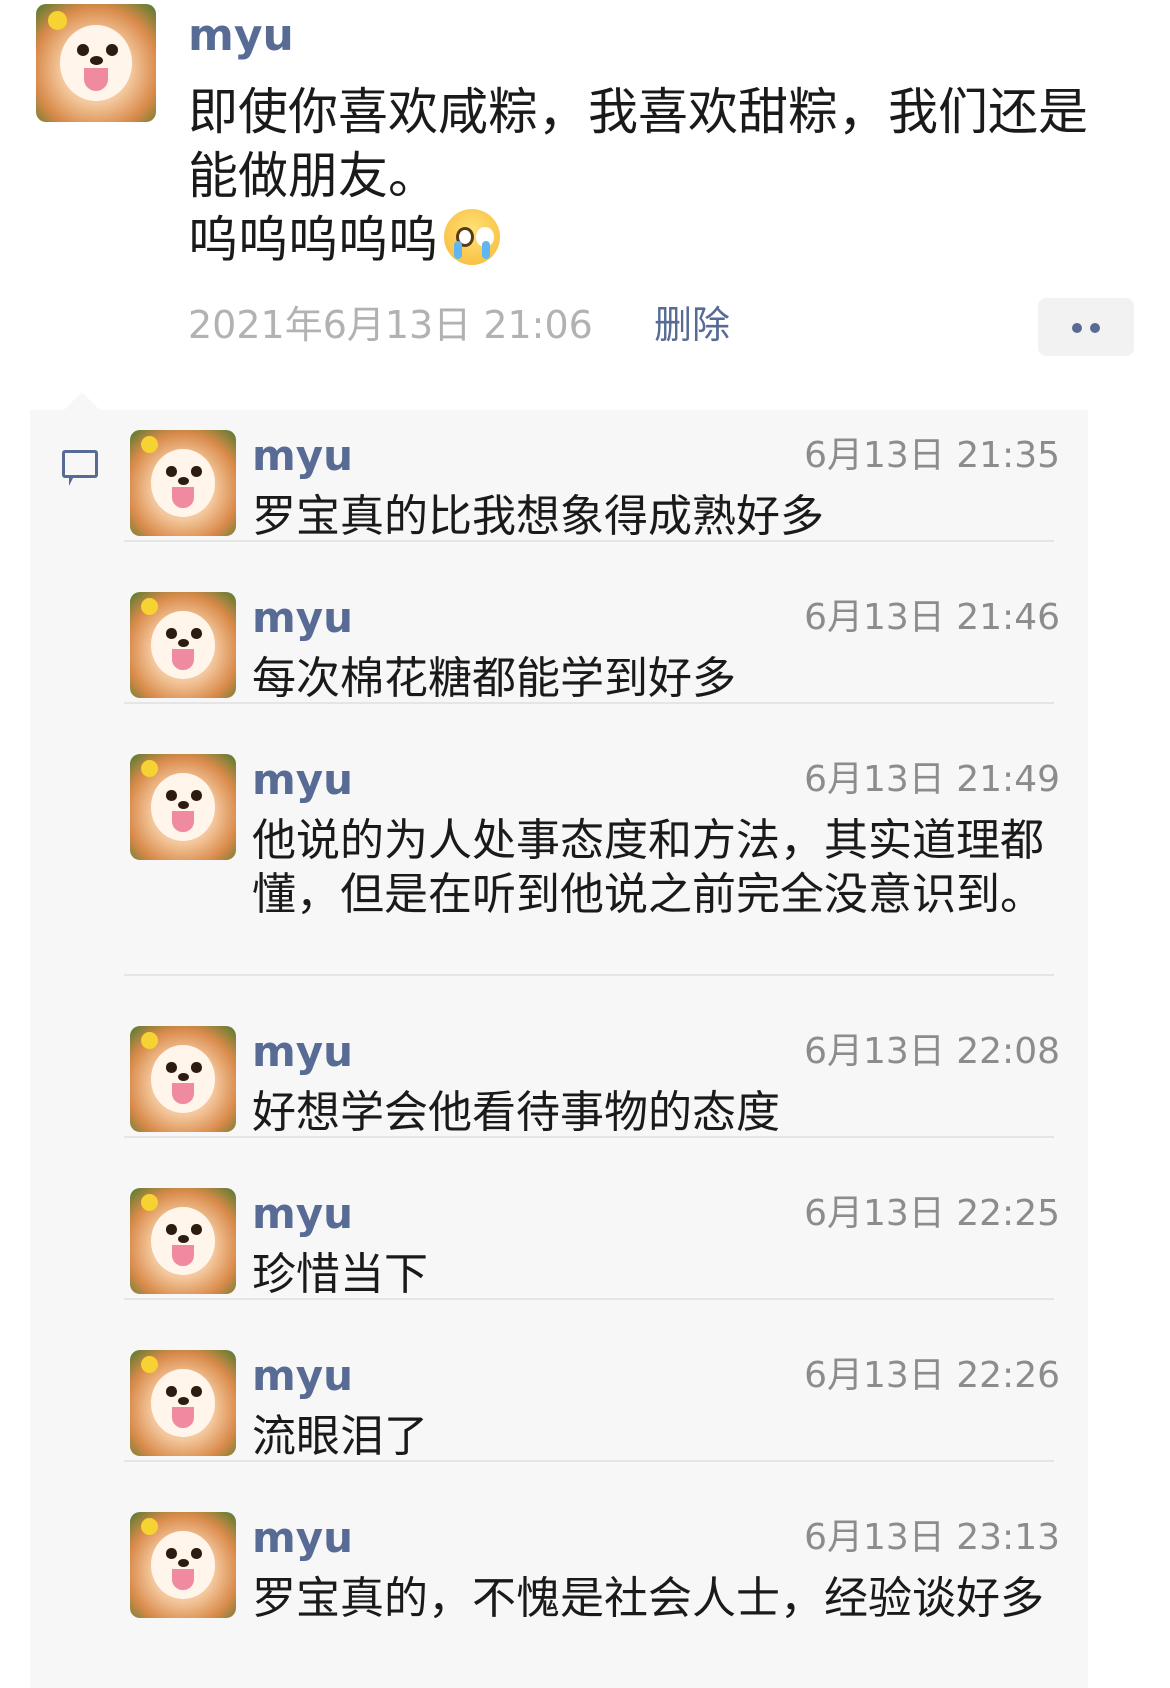 The image size is (1170, 1688). Describe the element at coordinates (390, 325) in the screenshot. I see `post-timestamp: 2021年6月13日 21:06` at that location.